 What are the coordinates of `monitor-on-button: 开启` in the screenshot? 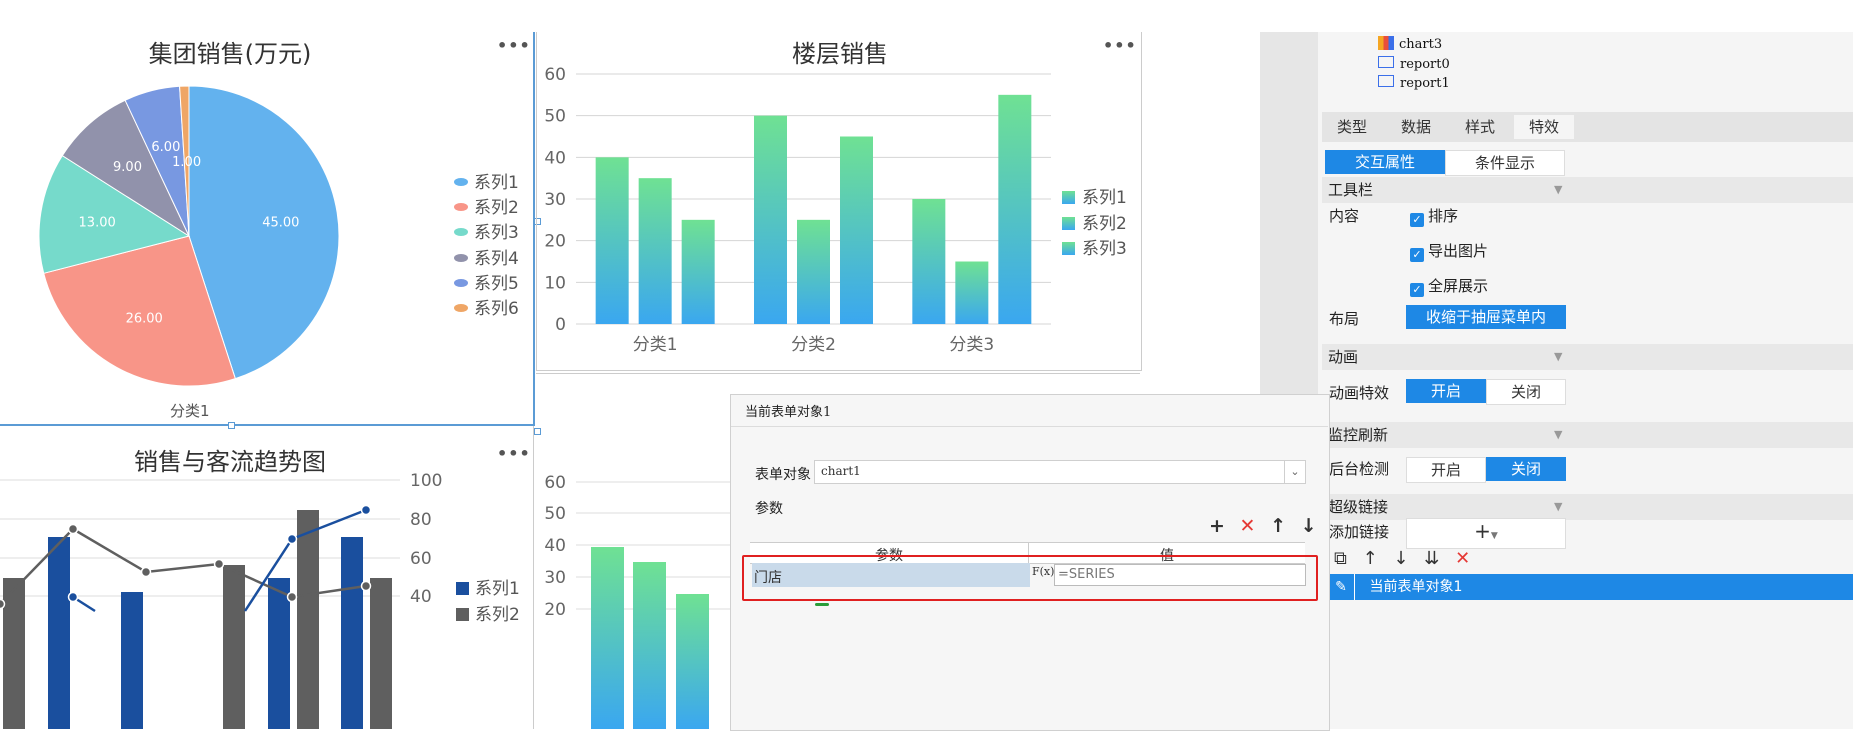 It's located at (1446, 470).